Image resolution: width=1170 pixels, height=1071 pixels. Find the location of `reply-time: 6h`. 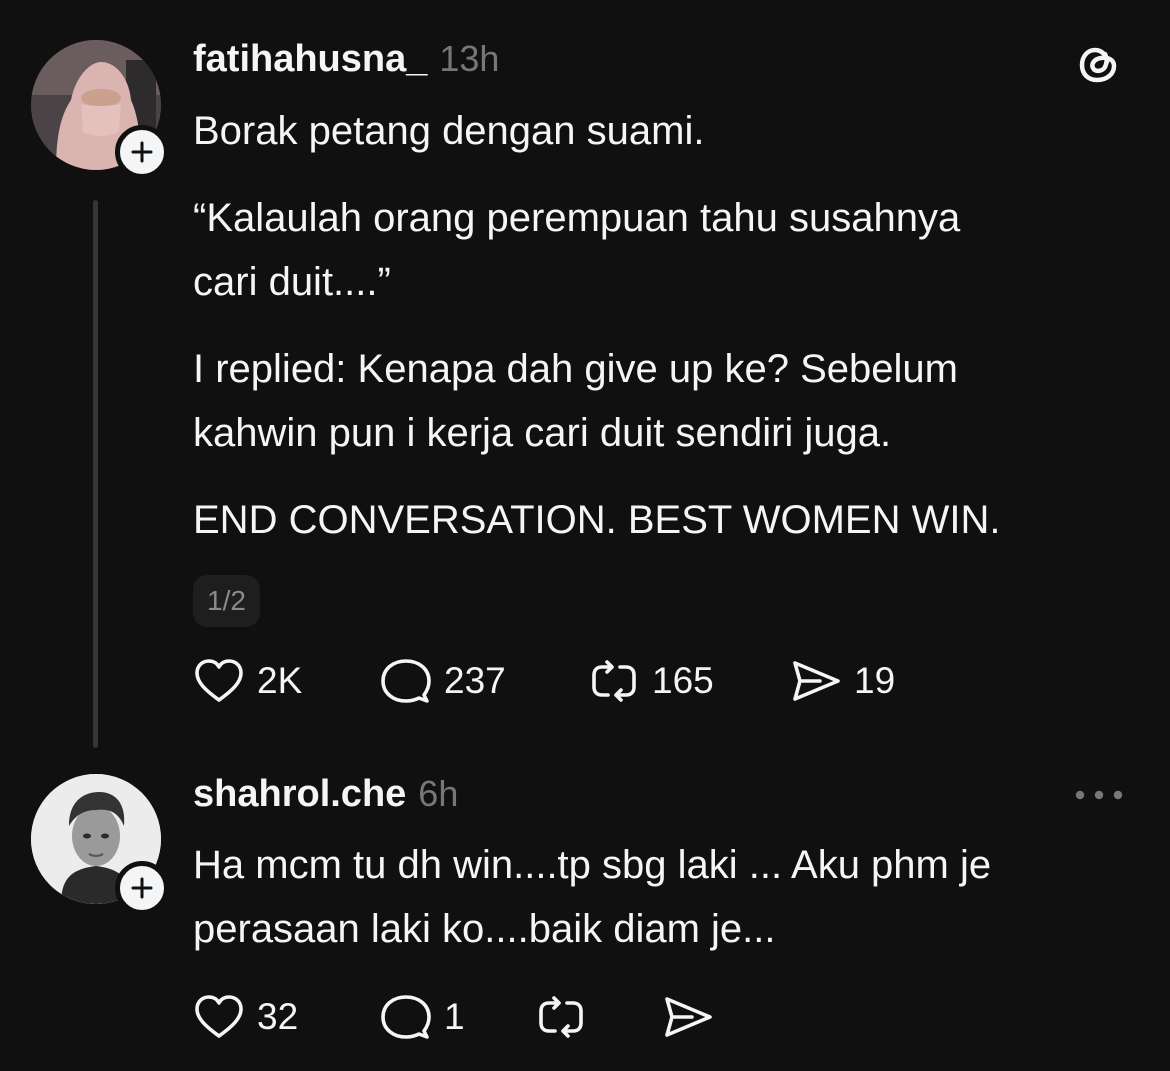

reply-time: 6h is located at coordinates (438, 793).